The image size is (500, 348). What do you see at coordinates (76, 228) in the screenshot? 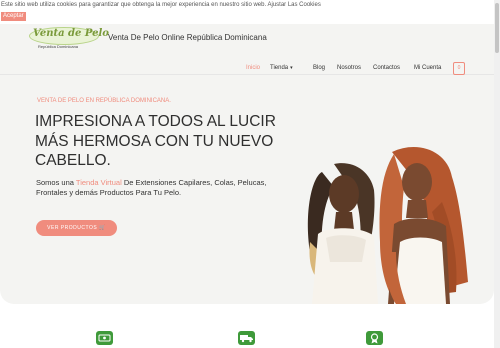
I see `ver-productos-button: VER PRODUCTOS 🛒` at bounding box center [76, 228].